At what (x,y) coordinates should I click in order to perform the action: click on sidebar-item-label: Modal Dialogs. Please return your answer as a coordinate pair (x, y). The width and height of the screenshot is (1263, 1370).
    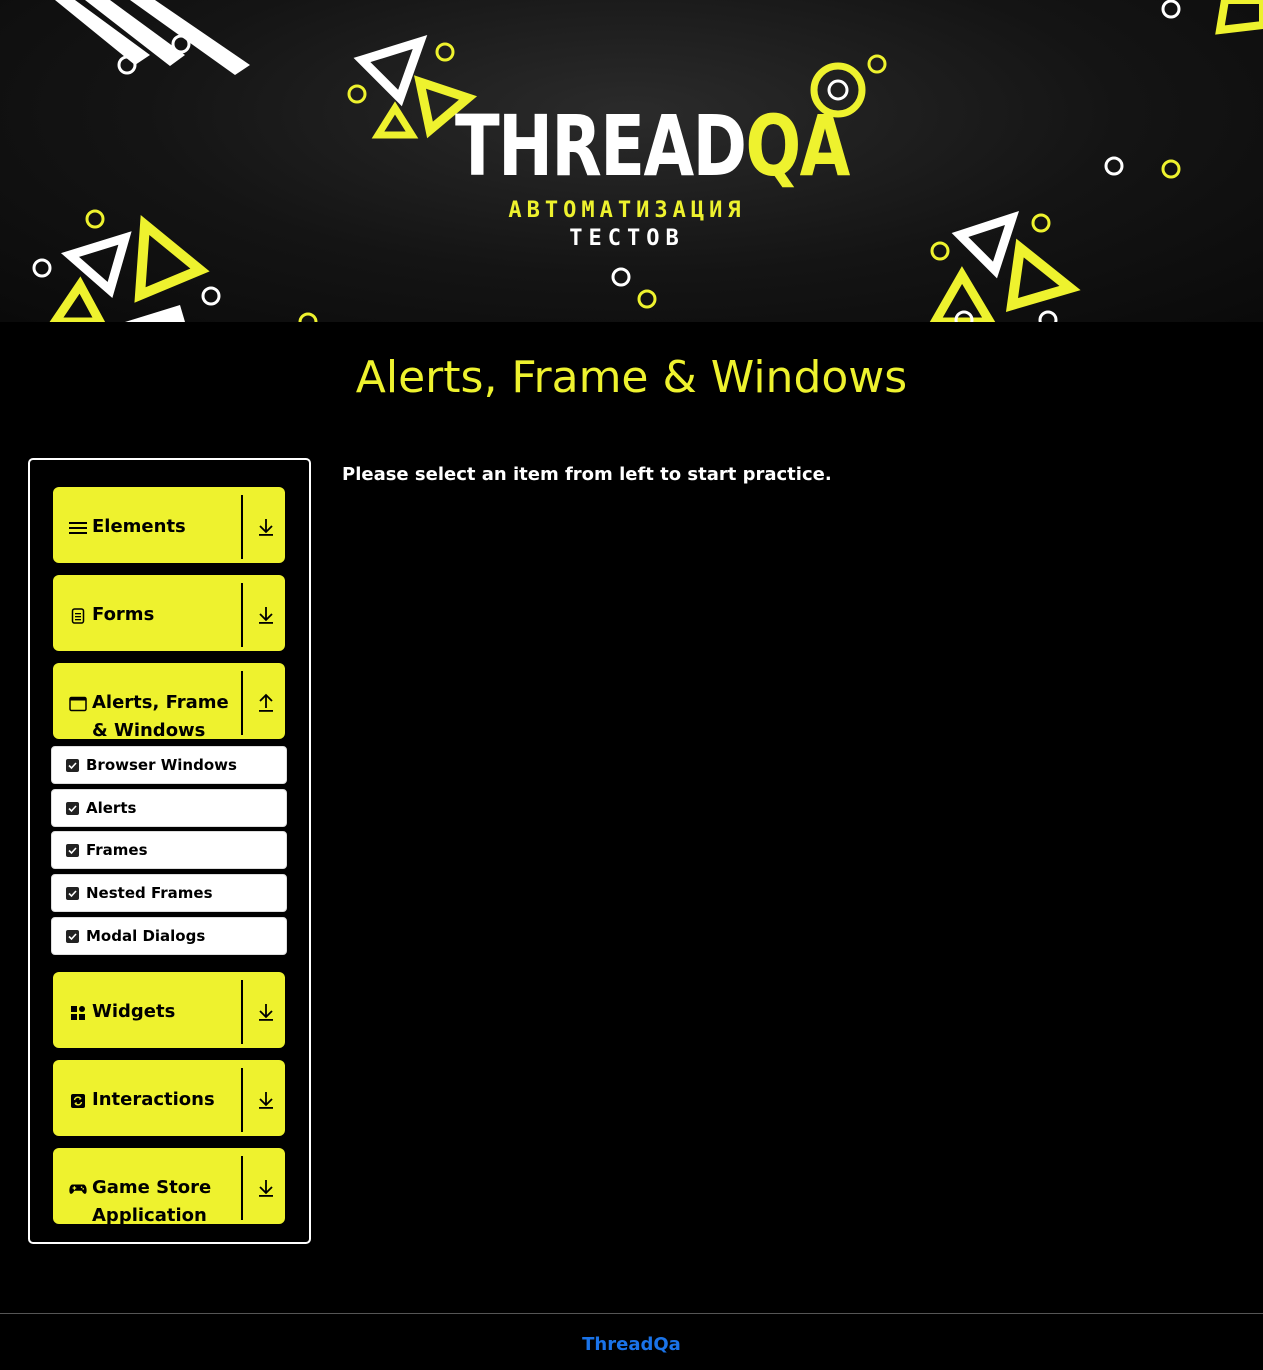
    Looking at the image, I should click on (146, 936).